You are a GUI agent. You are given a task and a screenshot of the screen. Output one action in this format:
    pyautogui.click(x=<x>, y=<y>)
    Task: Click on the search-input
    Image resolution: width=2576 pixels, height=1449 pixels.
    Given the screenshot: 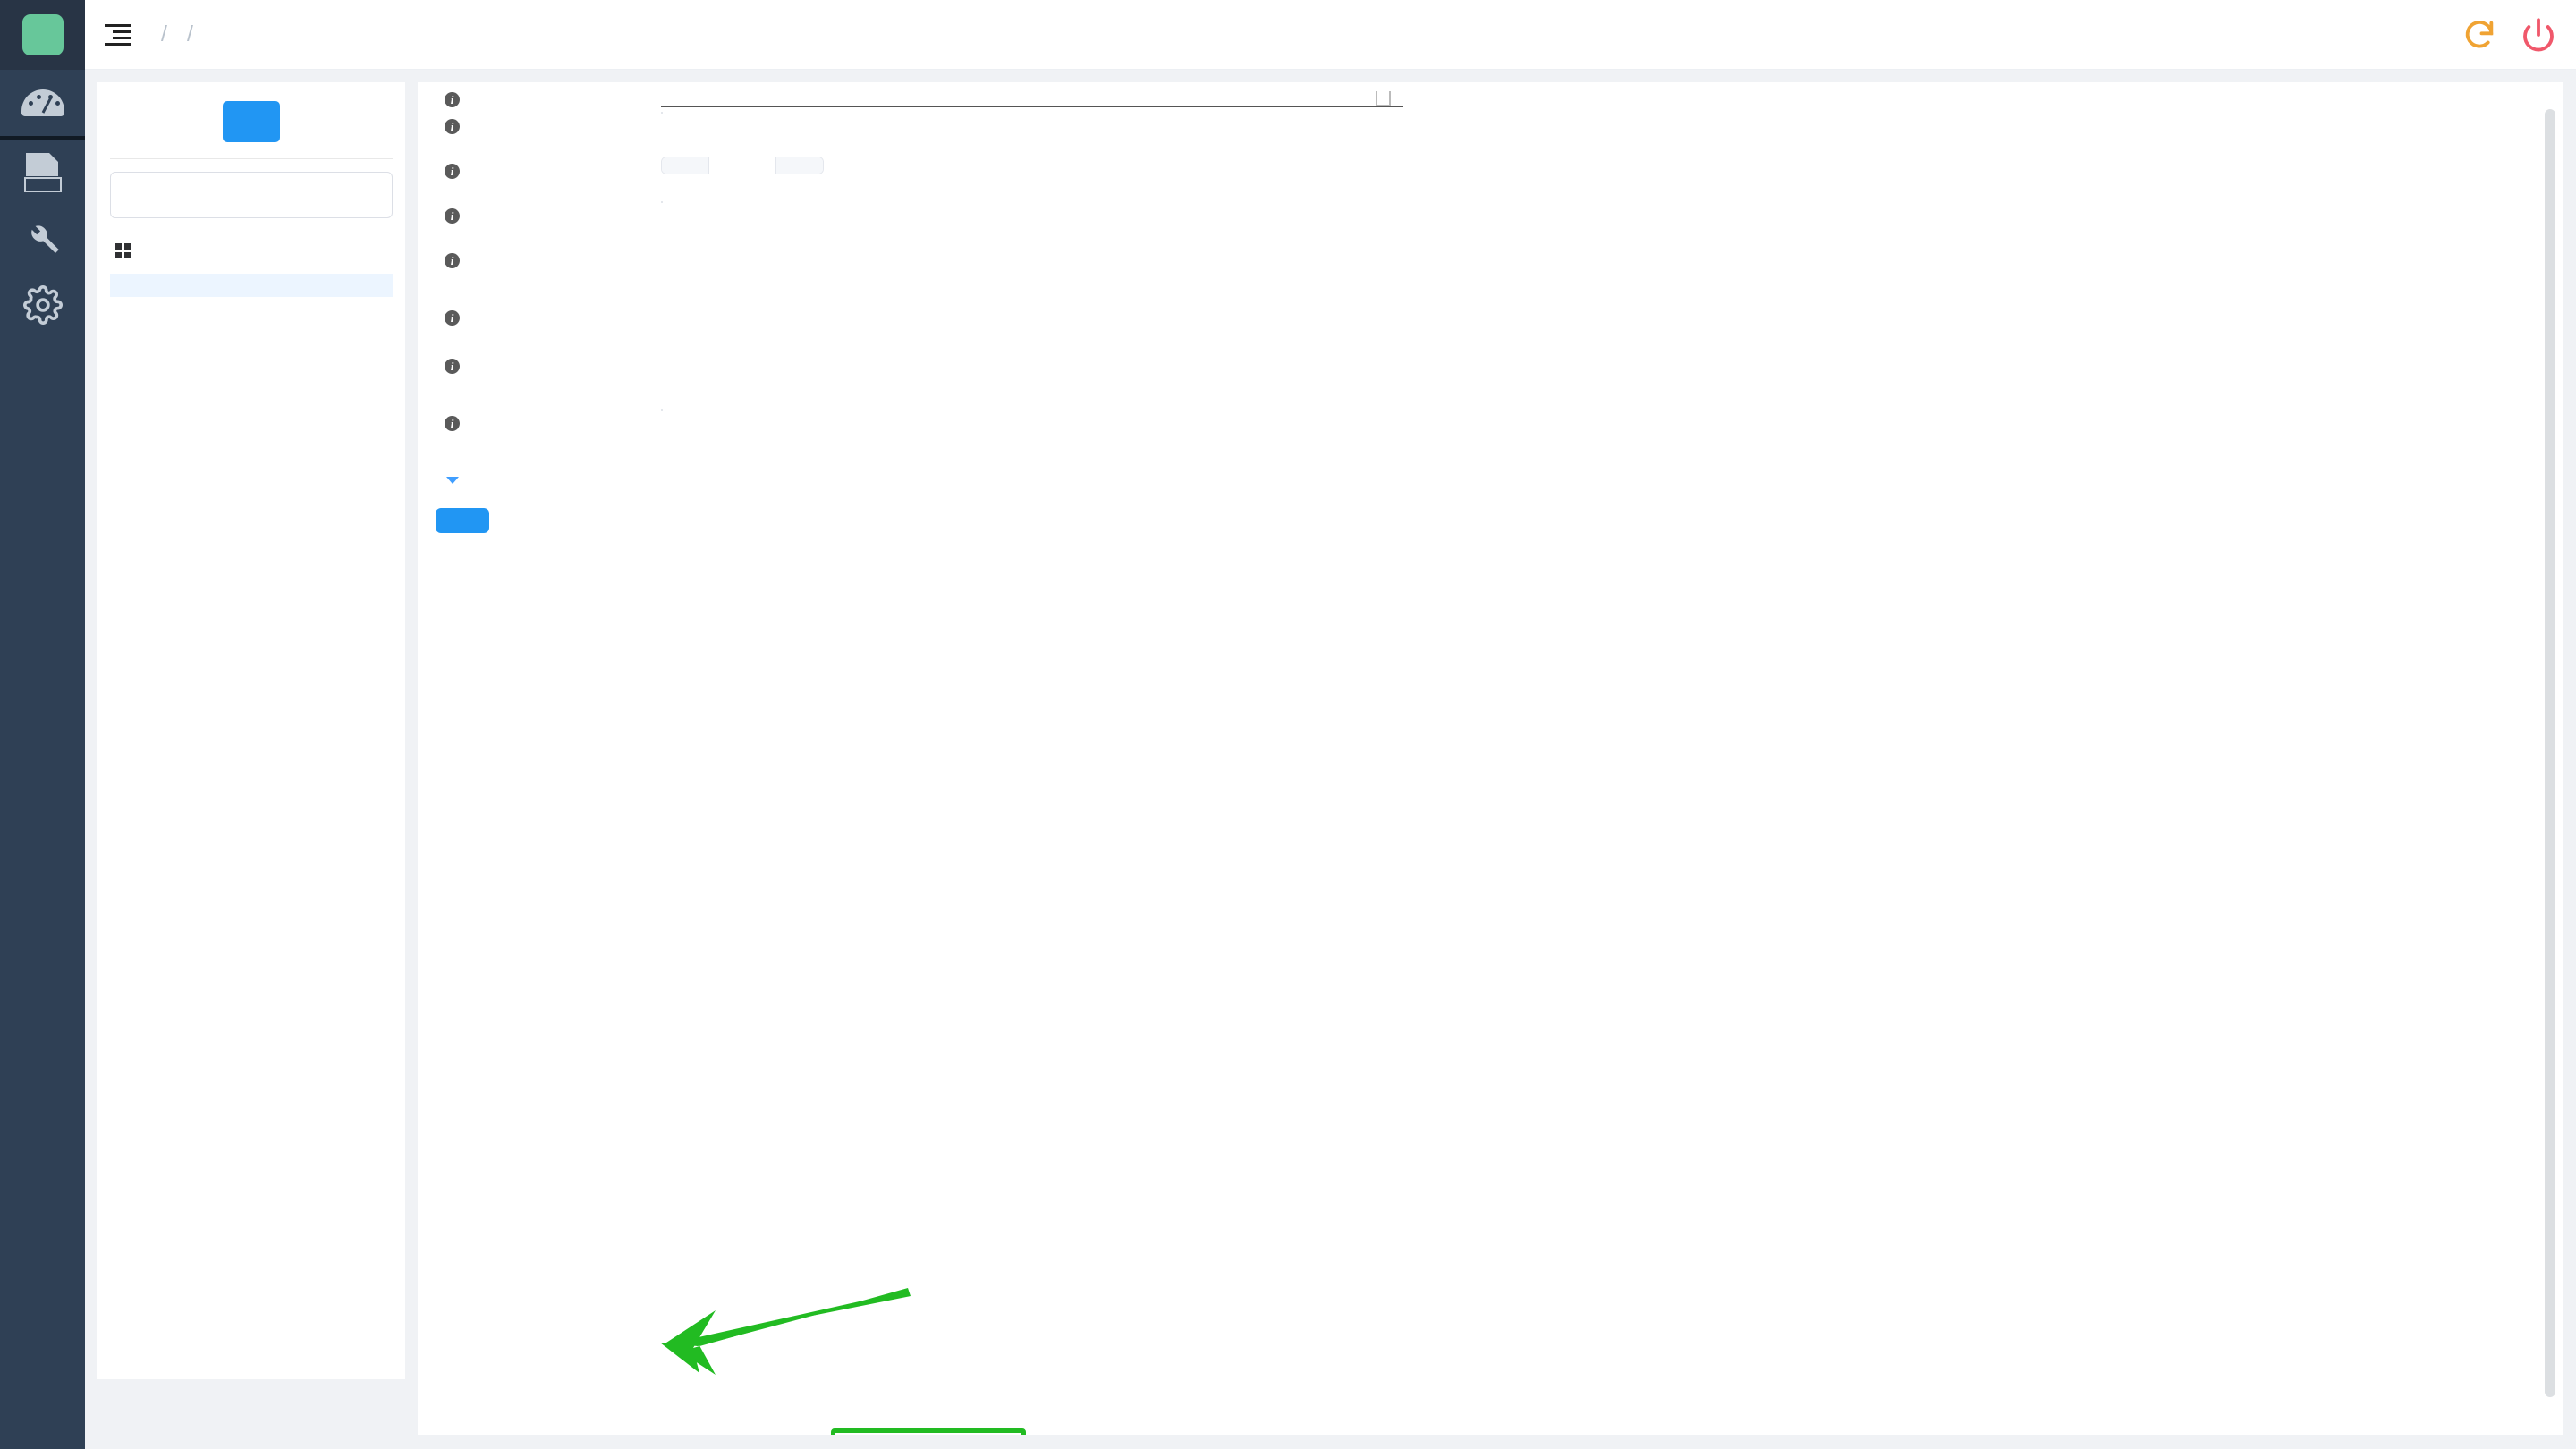 What is the action you would take?
    pyautogui.click(x=251, y=195)
    